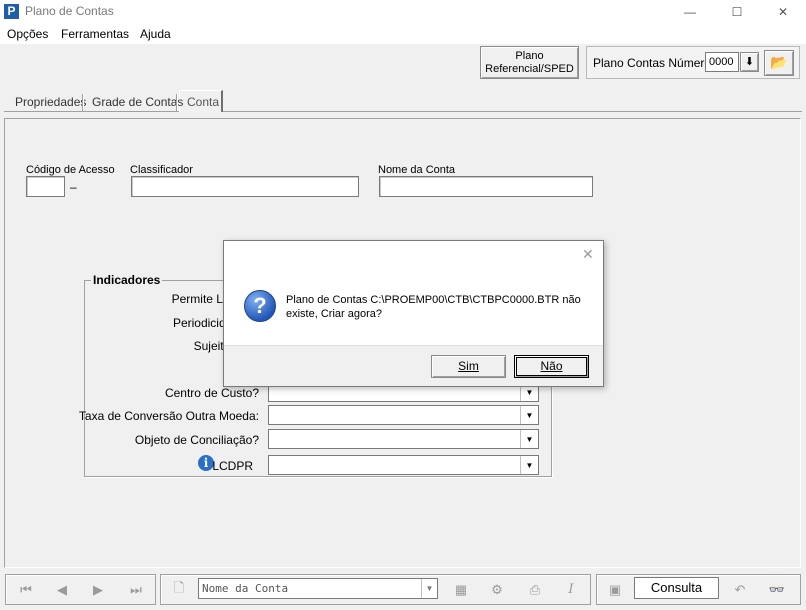 This screenshot has width=806, height=610. I want to click on italic-button: I, so click(571, 589).